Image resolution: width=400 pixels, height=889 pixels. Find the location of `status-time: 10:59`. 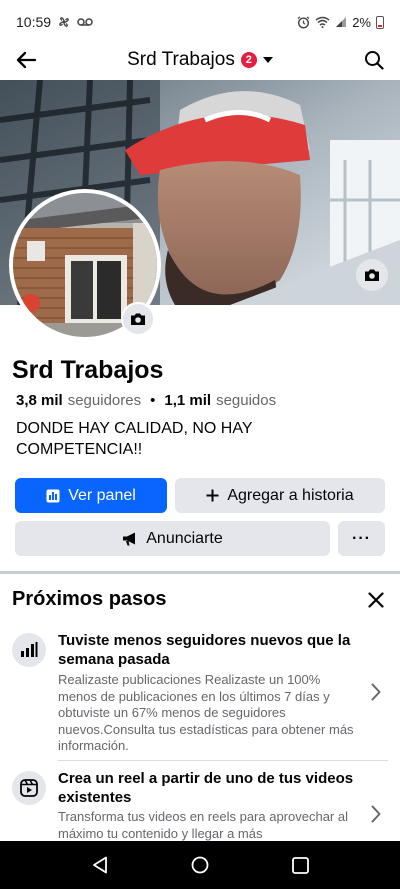

status-time: 10:59 is located at coordinates (34, 22).